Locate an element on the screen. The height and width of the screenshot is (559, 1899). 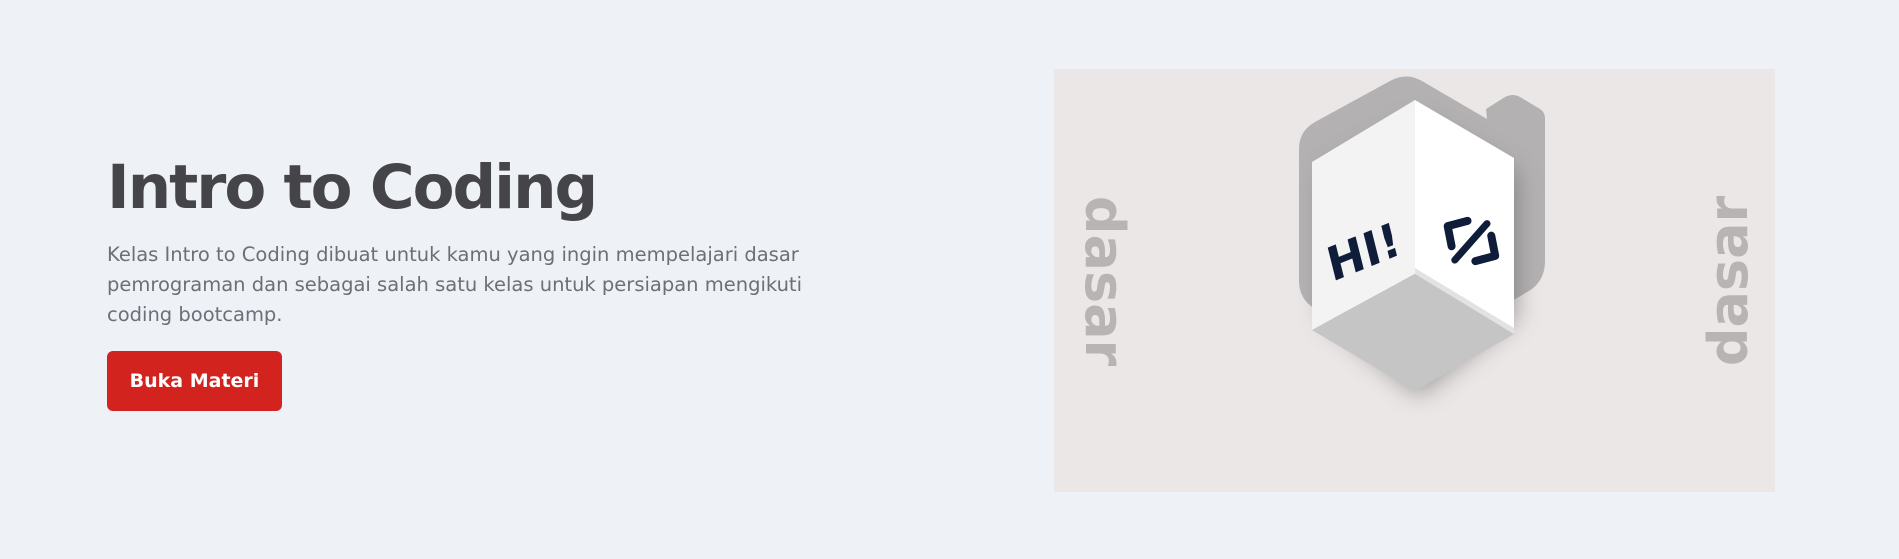
coding-cube-illustration: HI! is located at coordinates (1422, 236).